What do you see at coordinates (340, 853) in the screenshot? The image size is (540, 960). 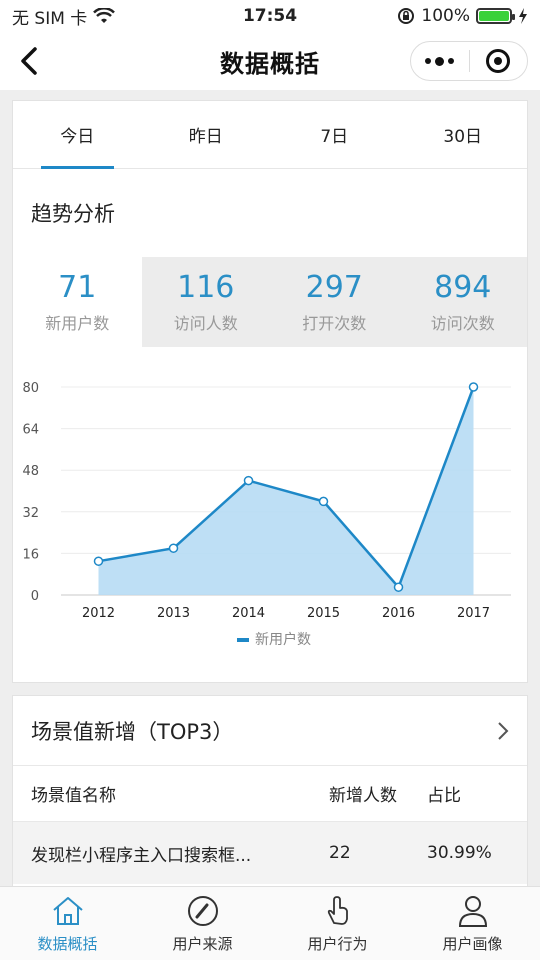 I see `scene-count-cell: 22` at bounding box center [340, 853].